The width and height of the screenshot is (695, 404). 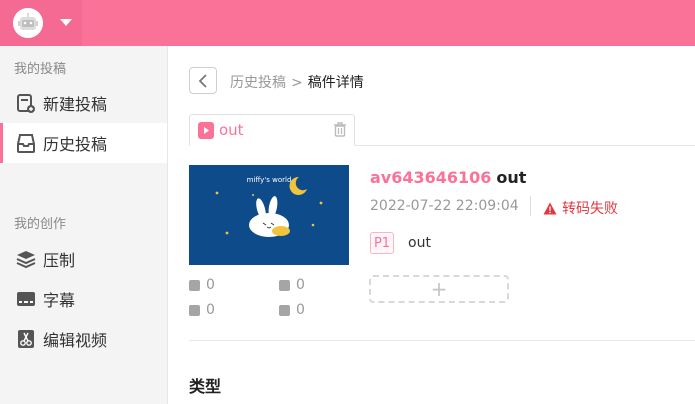 I want to click on type-section-title: 类型, so click(x=205, y=386).